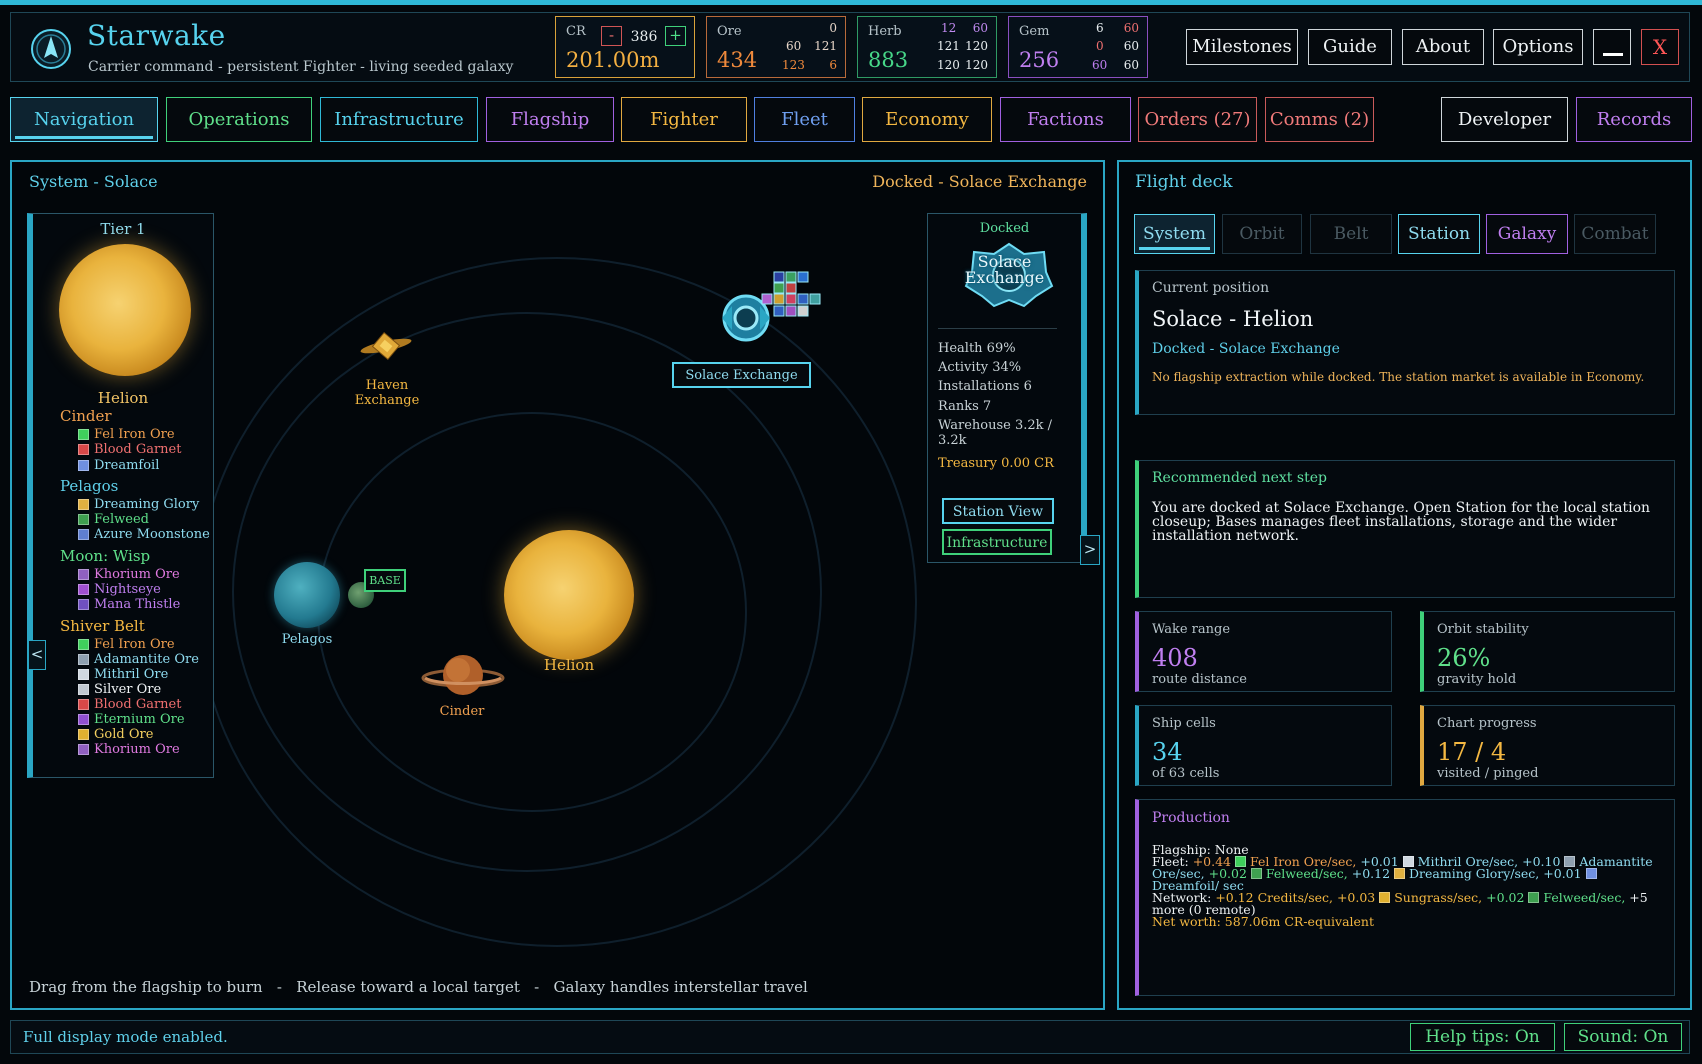 Image resolution: width=1702 pixels, height=1064 pixels. What do you see at coordinates (550, 119) in the screenshot?
I see `tab-flagship: Flagship` at bounding box center [550, 119].